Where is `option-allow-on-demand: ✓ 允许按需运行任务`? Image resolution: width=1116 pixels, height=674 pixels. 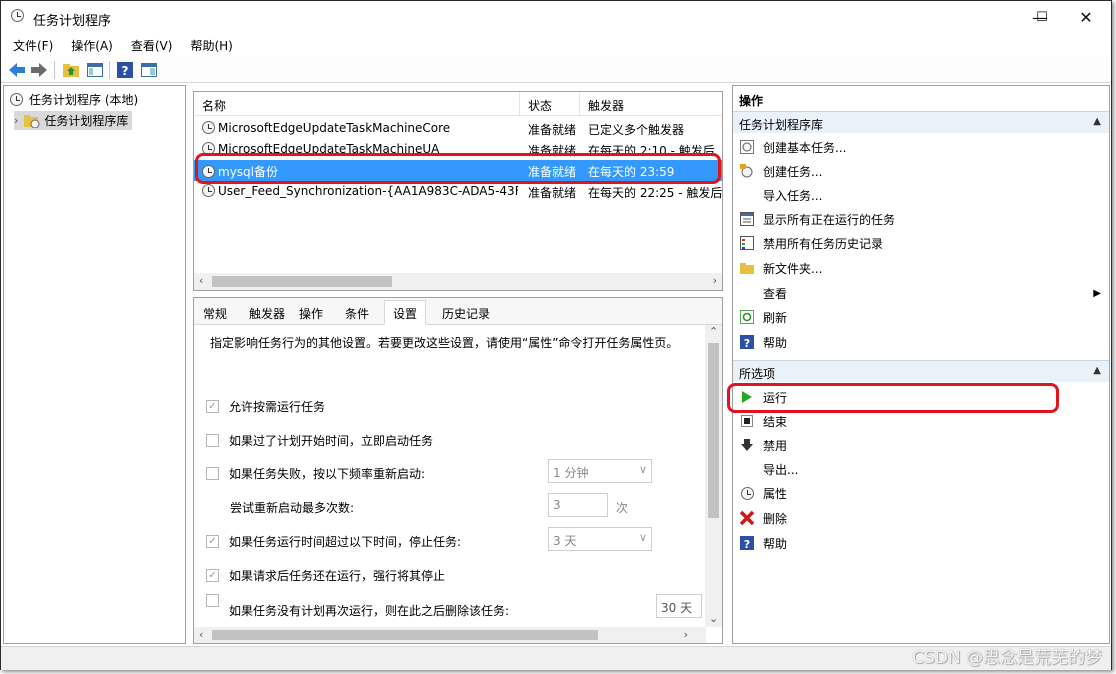 option-allow-on-demand: ✓ 允许按需运行任务 is located at coordinates (265, 406).